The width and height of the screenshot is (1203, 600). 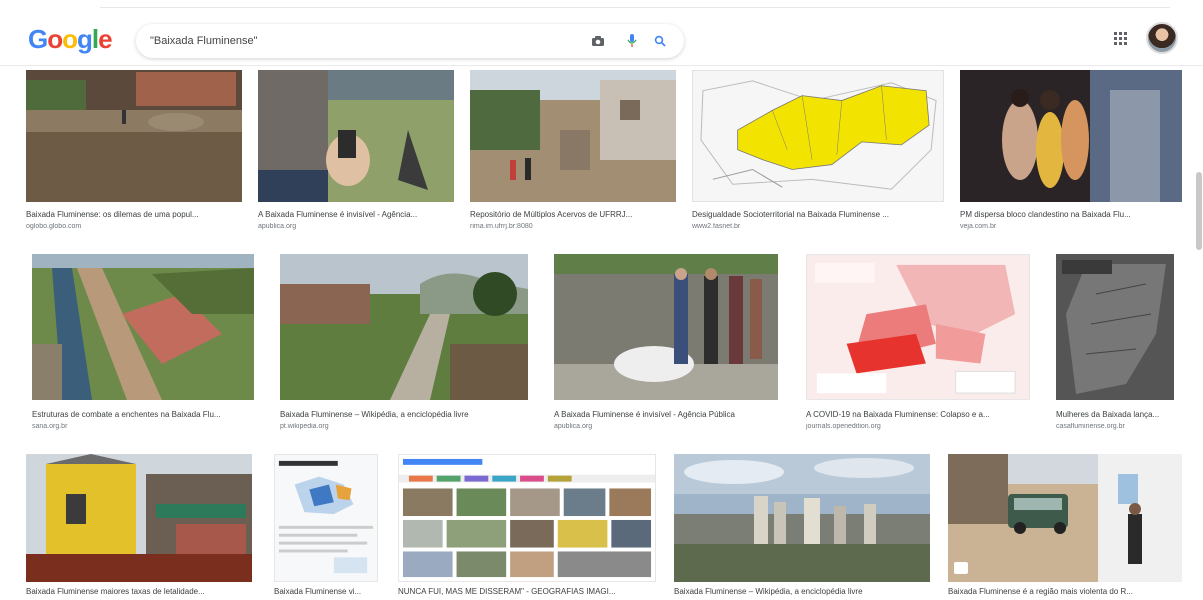 I want to click on result-source: rima.im.ufrrj.br:8080, so click(x=501, y=226).